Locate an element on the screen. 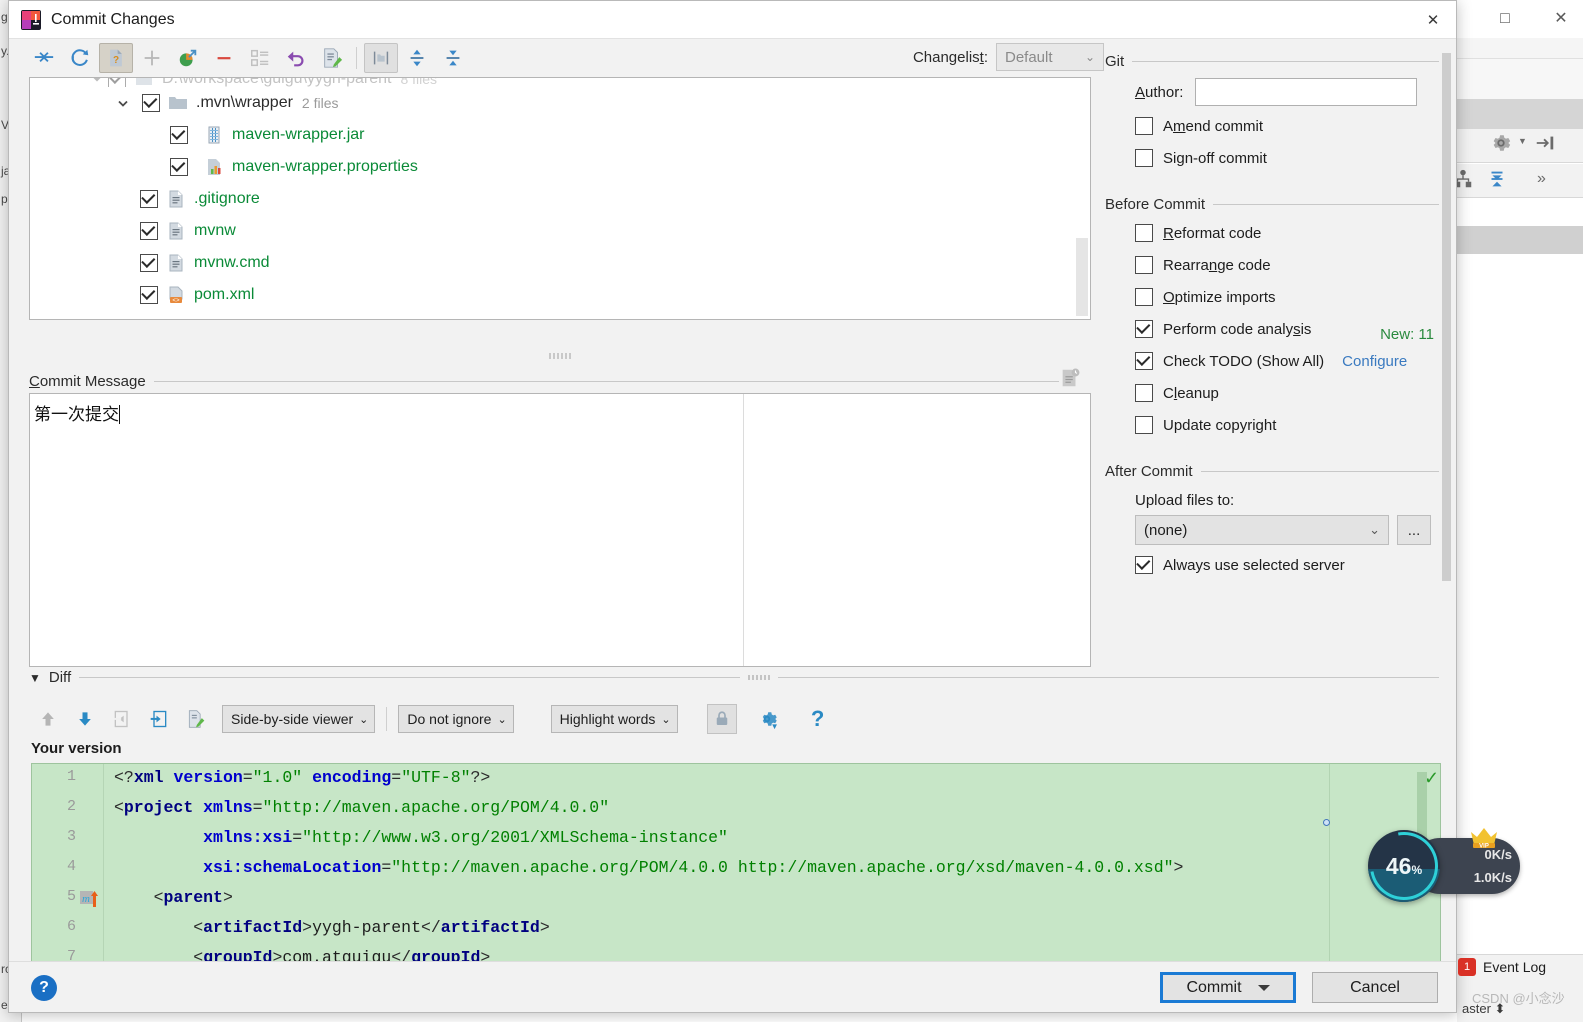 Image resolution: width=1583 pixels, height=1022 pixels. viewer-mode-combobox: Side-by-side viewer ⌄ is located at coordinates (299, 719).